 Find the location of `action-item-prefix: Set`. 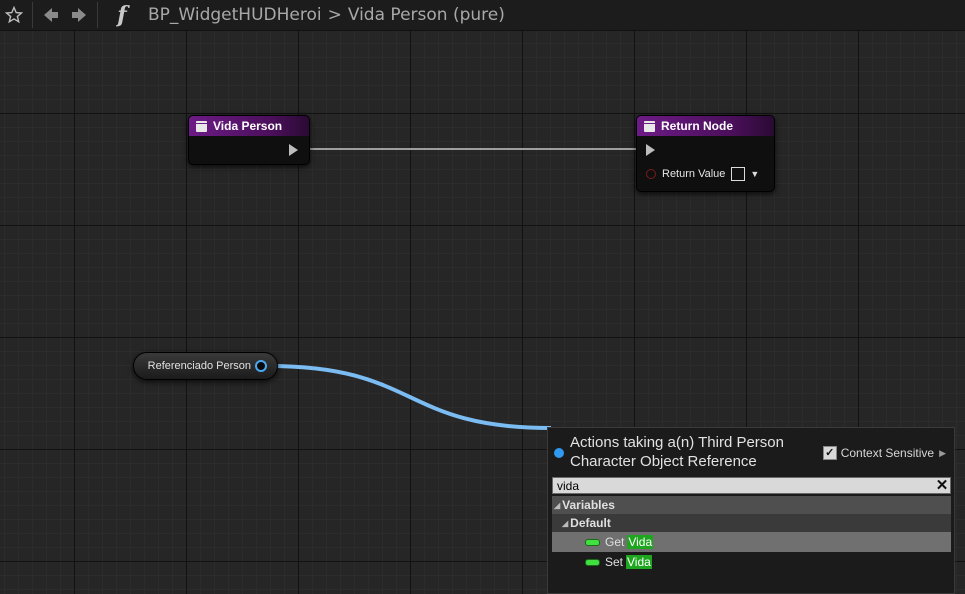

action-item-prefix: Set is located at coordinates (614, 562).